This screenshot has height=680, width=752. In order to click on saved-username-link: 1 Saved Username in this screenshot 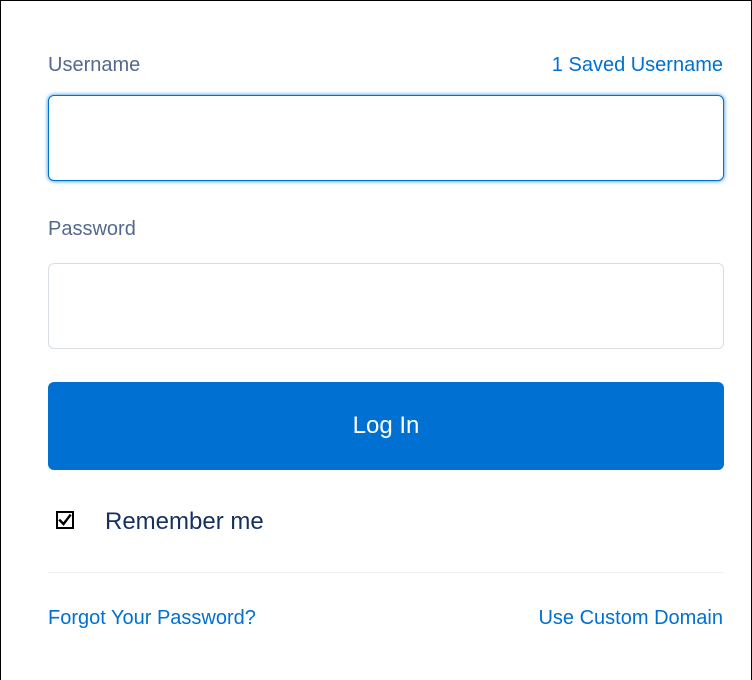, I will do `click(637, 65)`.